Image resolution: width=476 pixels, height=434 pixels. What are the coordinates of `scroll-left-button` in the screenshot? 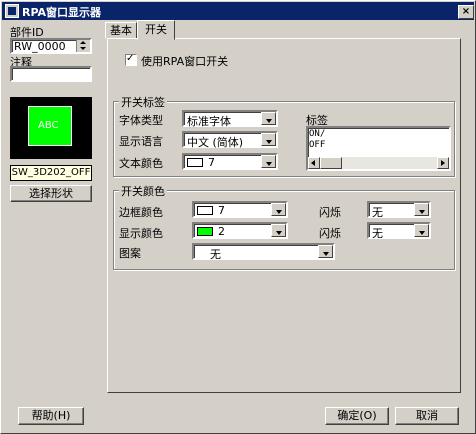 It's located at (314, 163).